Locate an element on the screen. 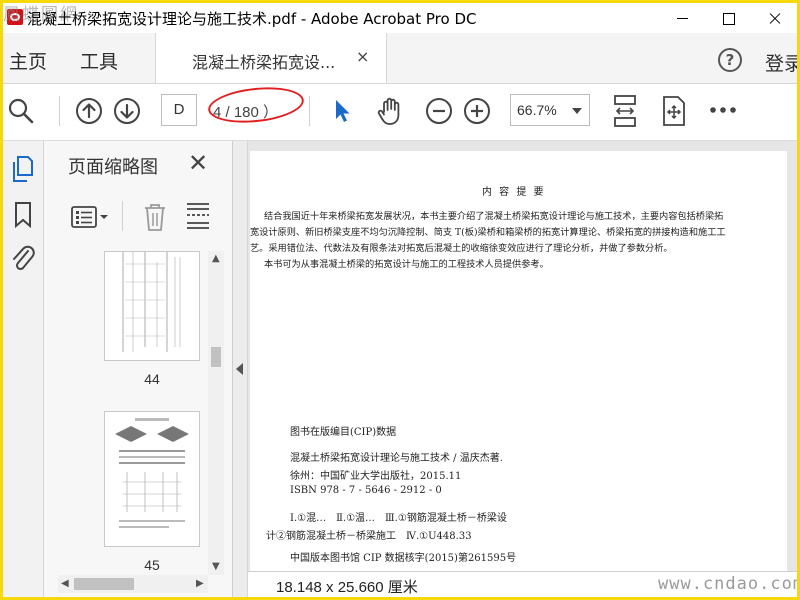  full-screen-icon is located at coordinates (674, 111).